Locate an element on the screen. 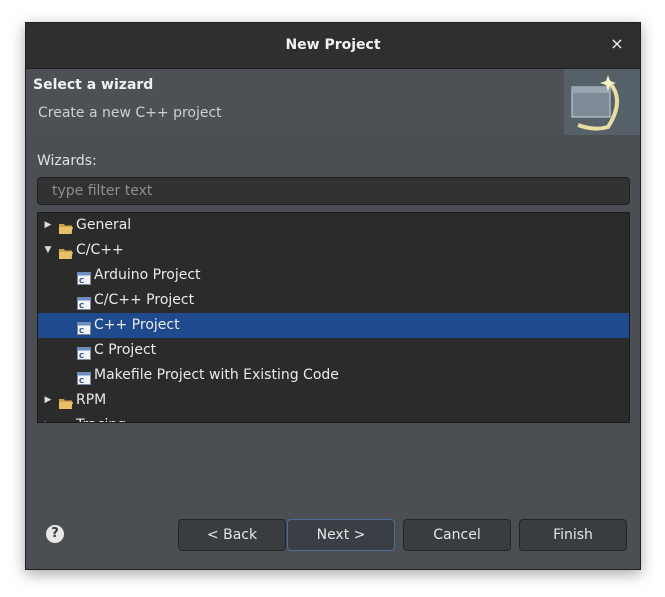  next-button: Next > is located at coordinates (341, 535).